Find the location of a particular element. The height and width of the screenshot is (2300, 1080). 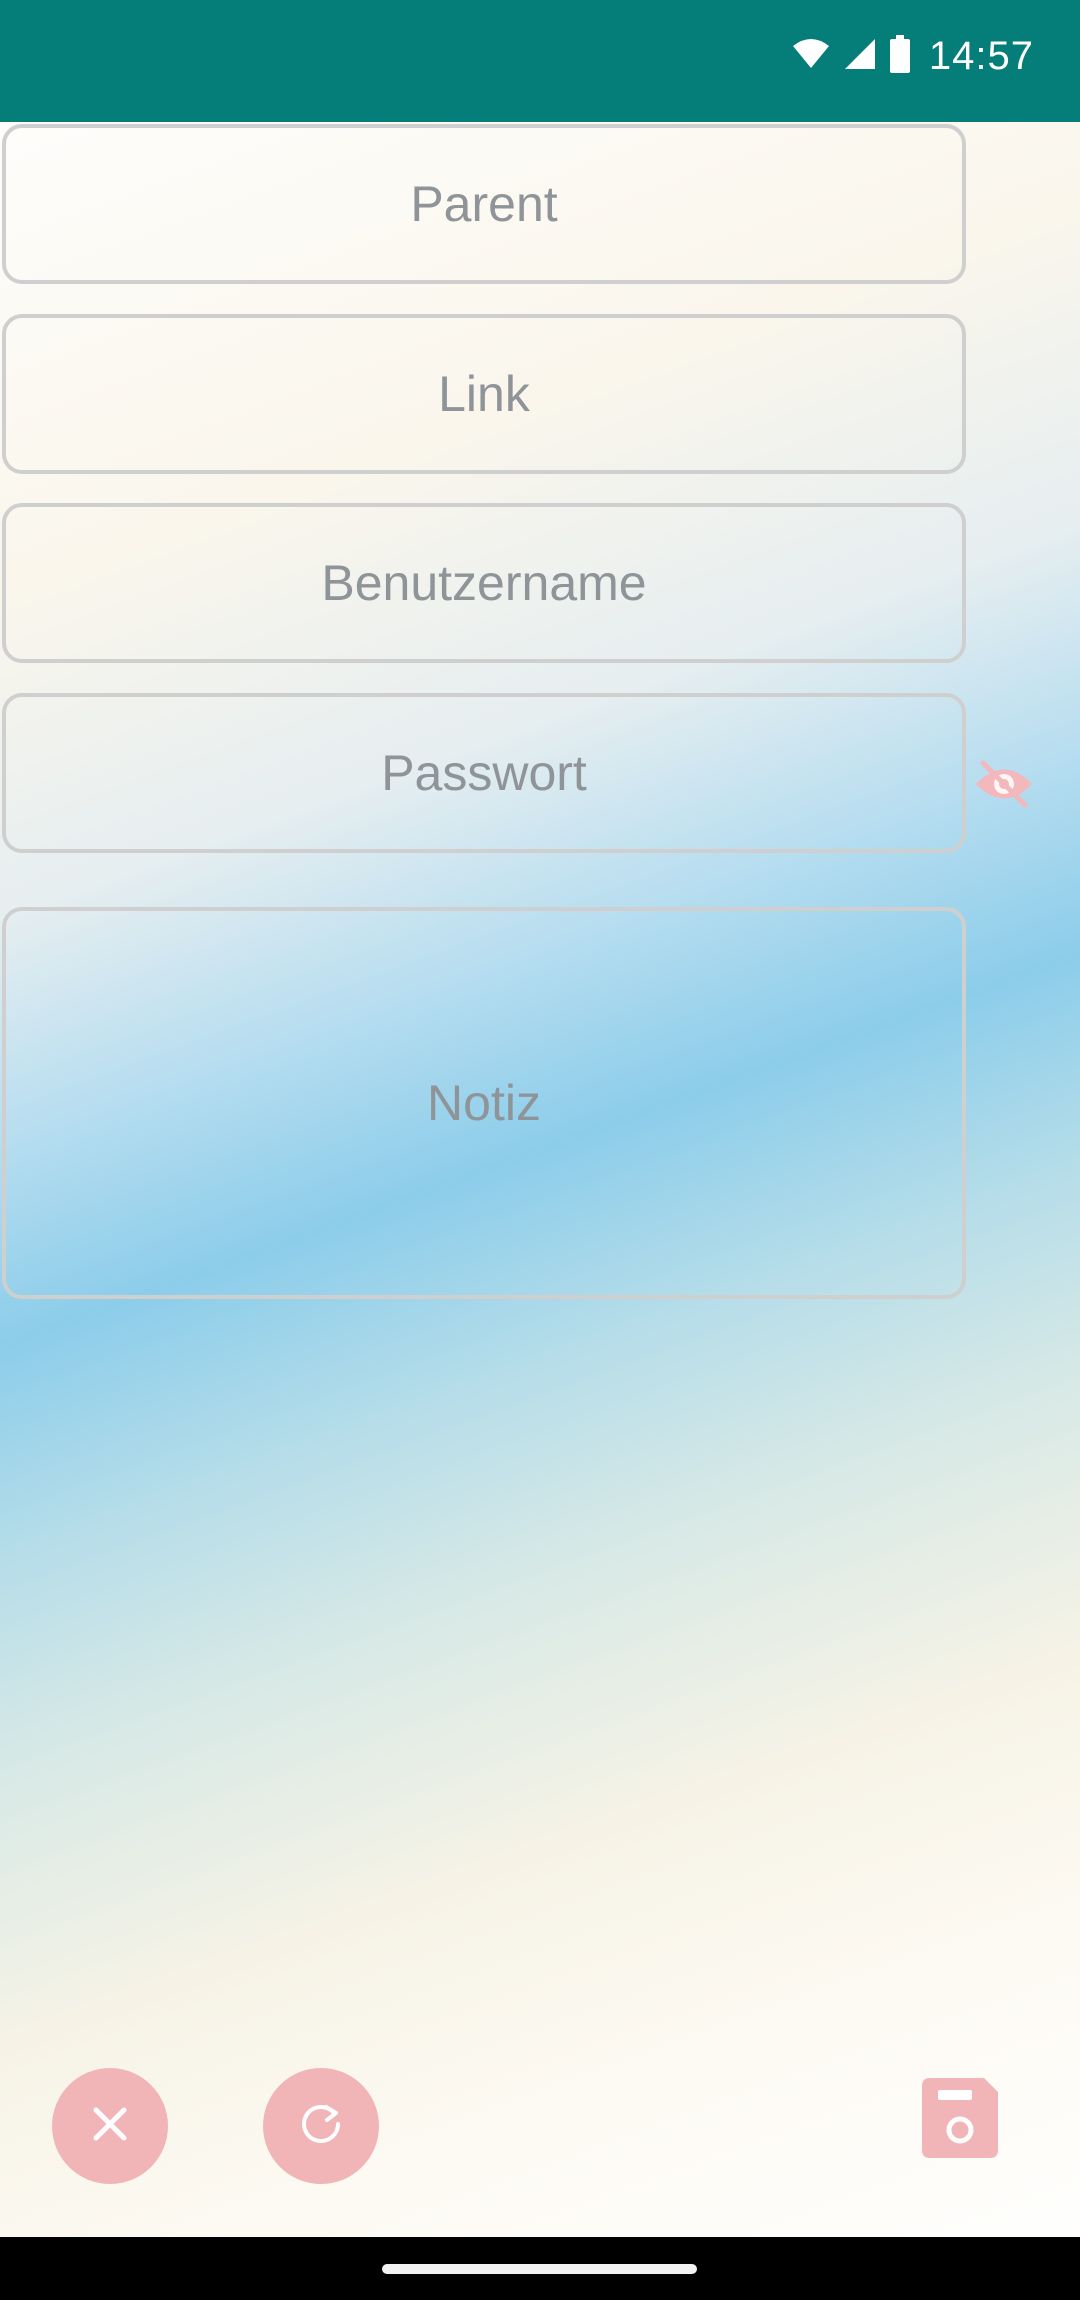

status-bar: 14:57 is located at coordinates (540, 61).